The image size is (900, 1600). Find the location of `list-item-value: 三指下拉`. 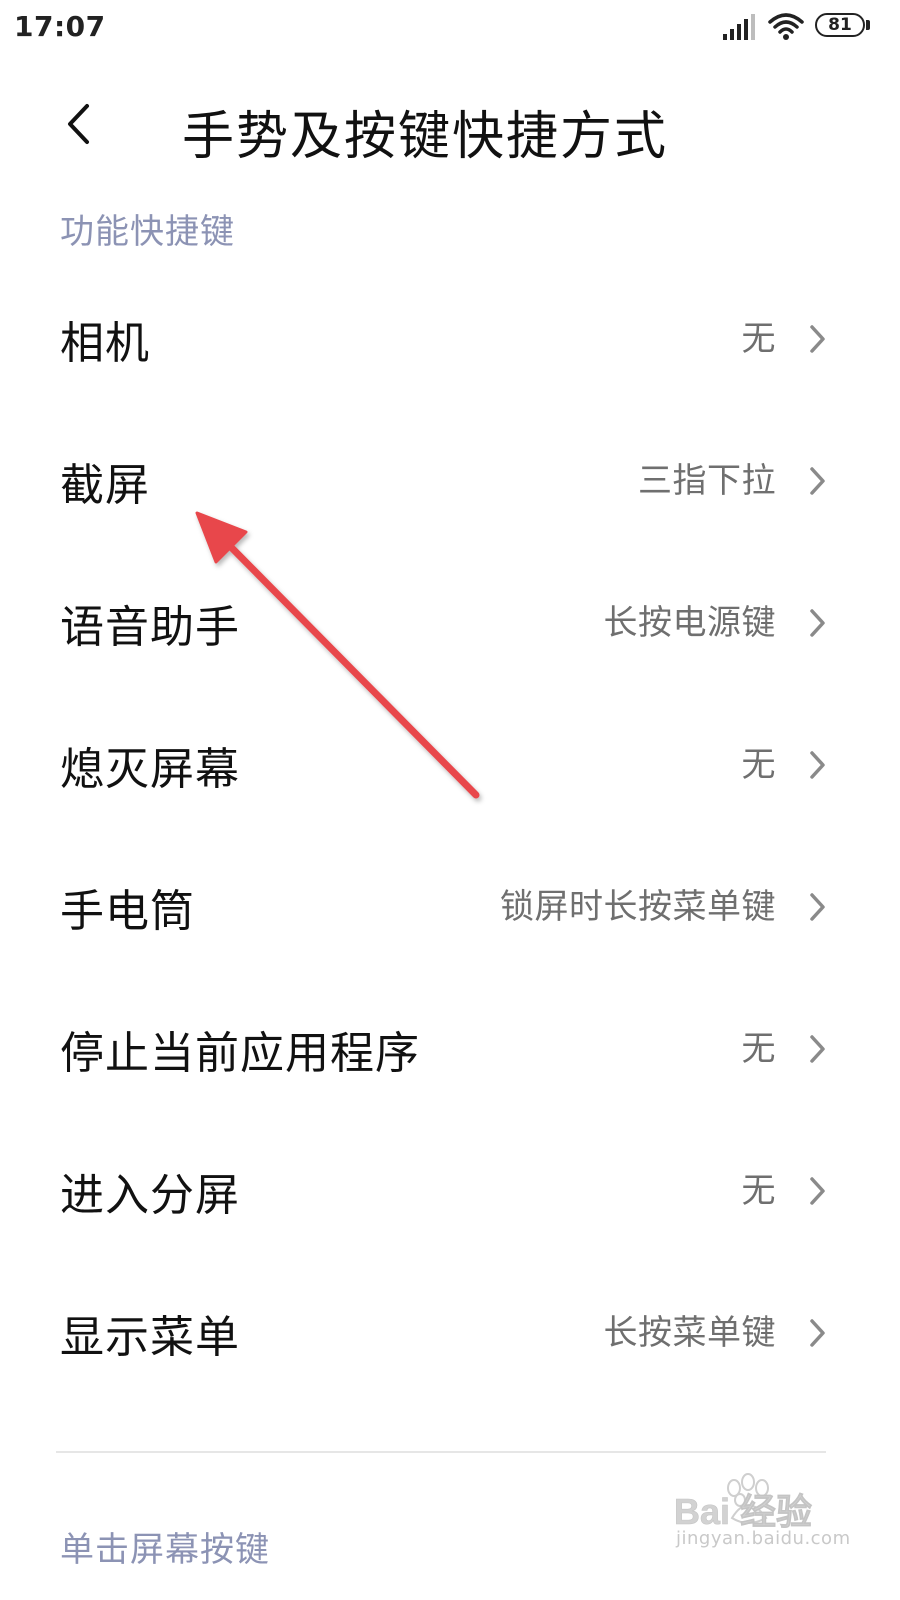

list-item-value: 三指下拉 is located at coordinates (707, 481).